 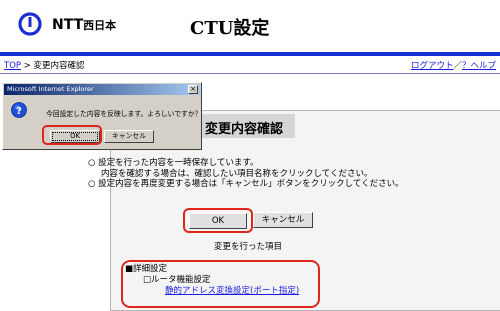 What do you see at coordinates (283, 220) in the screenshot?
I see `cancel-button: キャンセル` at bounding box center [283, 220].